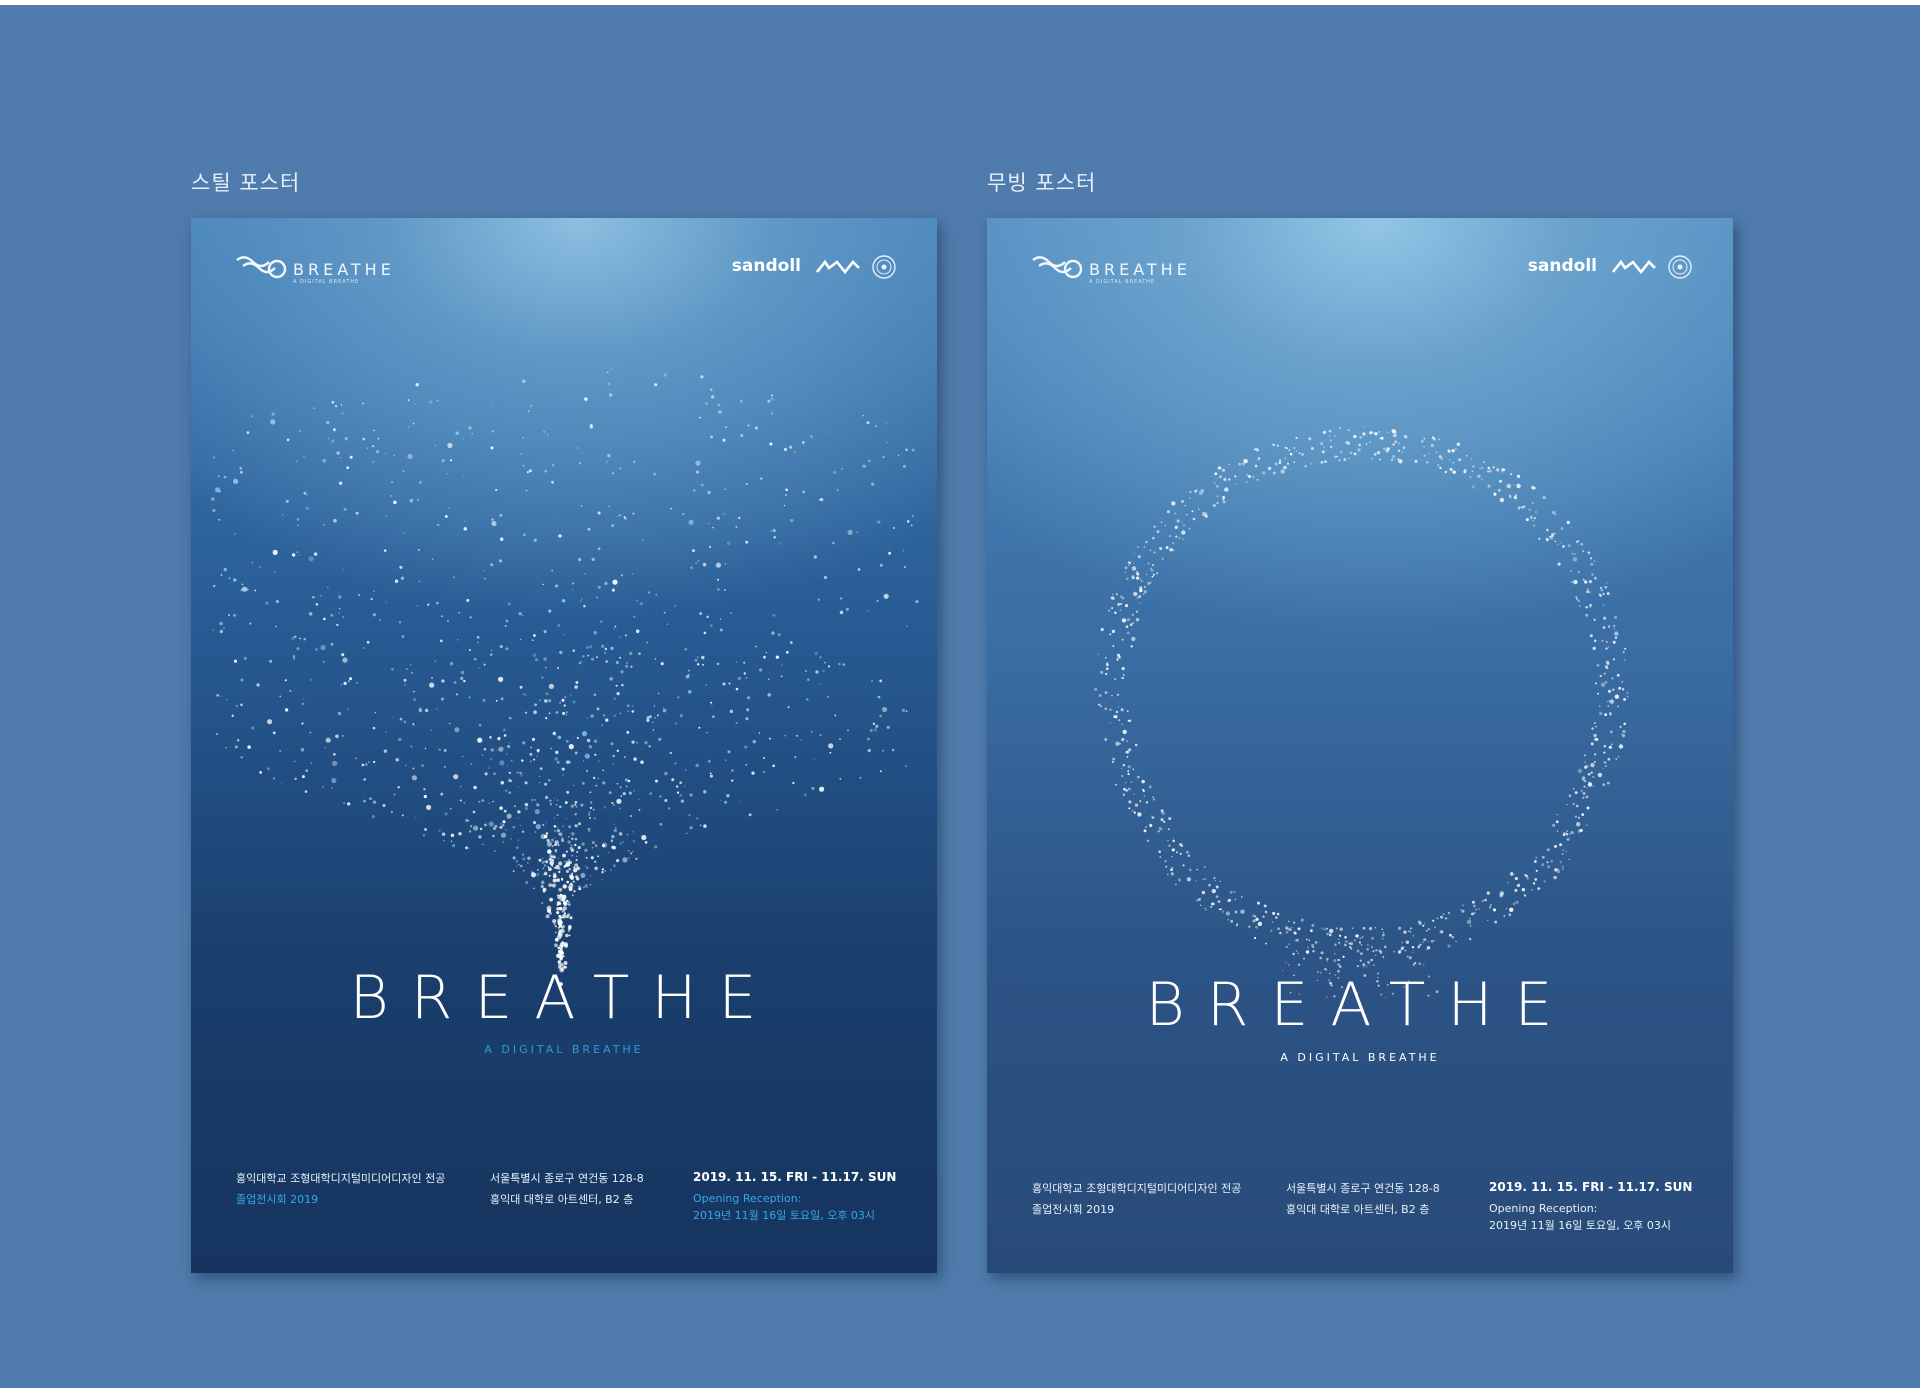 The image size is (1920, 1393). What do you see at coordinates (246, 183) in the screenshot?
I see `still-poster-label: 스틸 포스터` at bounding box center [246, 183].